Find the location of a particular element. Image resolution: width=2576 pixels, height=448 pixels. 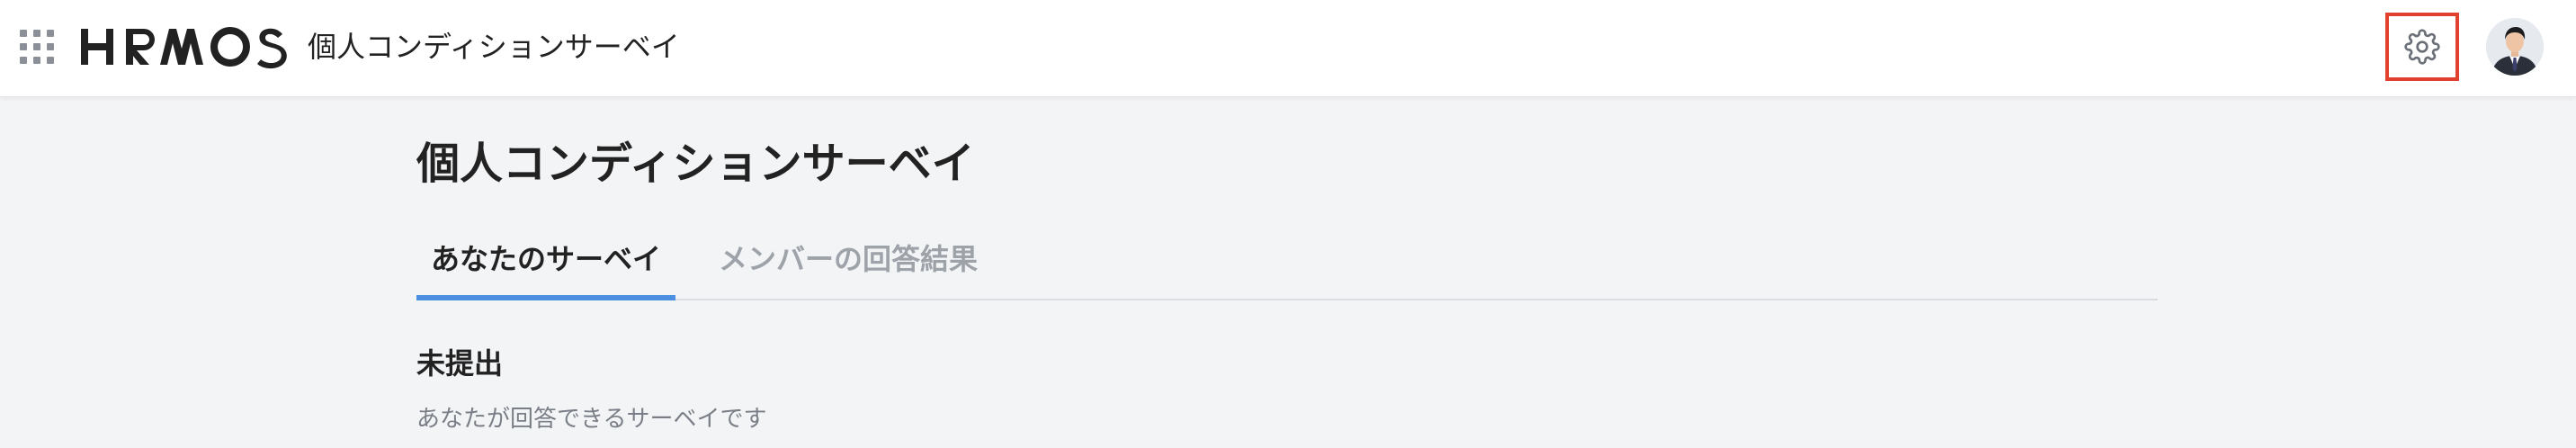

app-name-label: 個人コンディションサーベイ is located at coordinates (494, 47).